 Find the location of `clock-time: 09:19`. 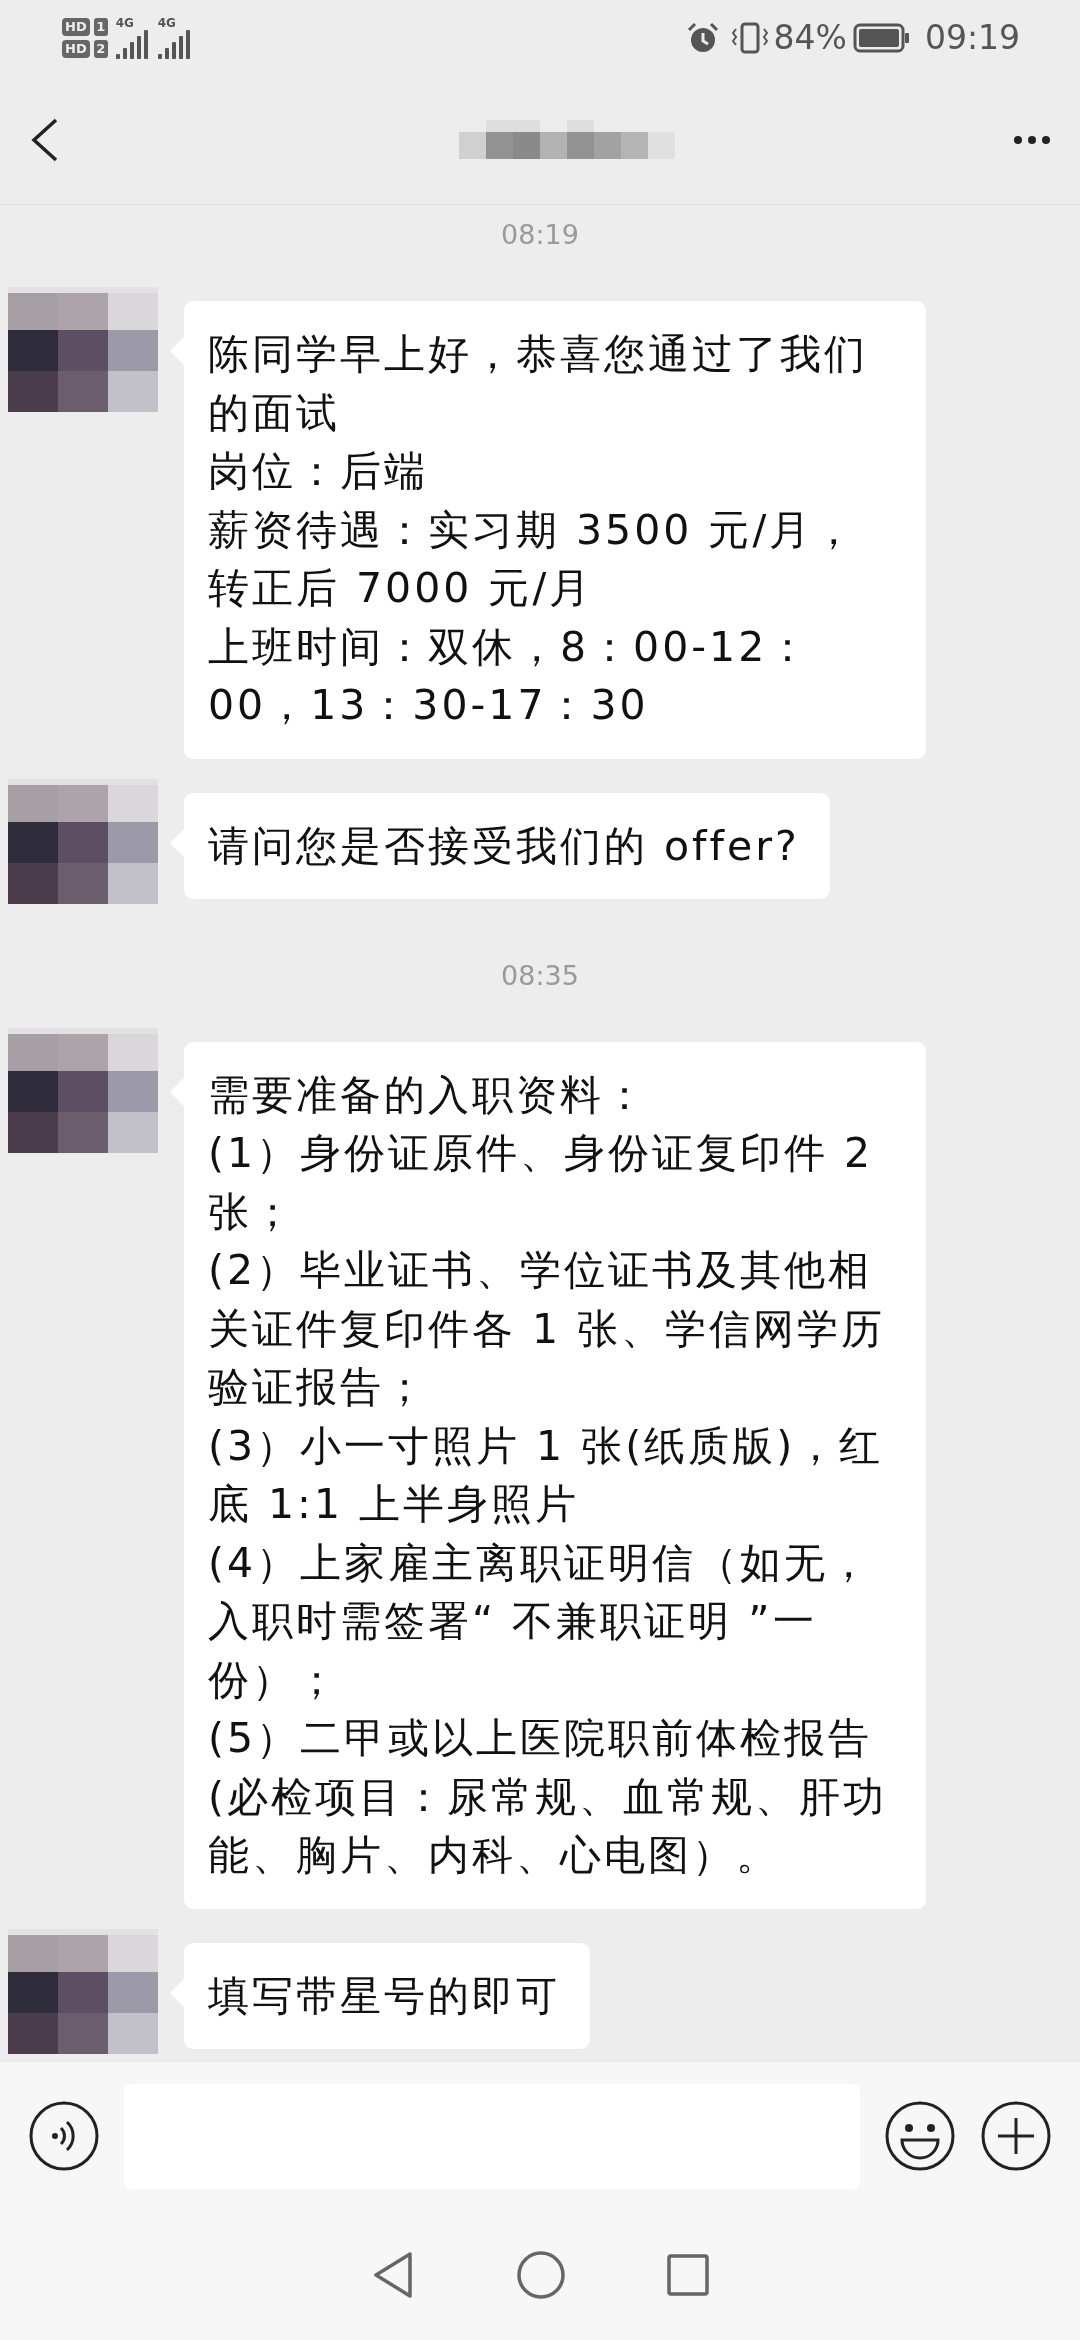

clock-time: 09:19 is located at coordinates (972, 37).